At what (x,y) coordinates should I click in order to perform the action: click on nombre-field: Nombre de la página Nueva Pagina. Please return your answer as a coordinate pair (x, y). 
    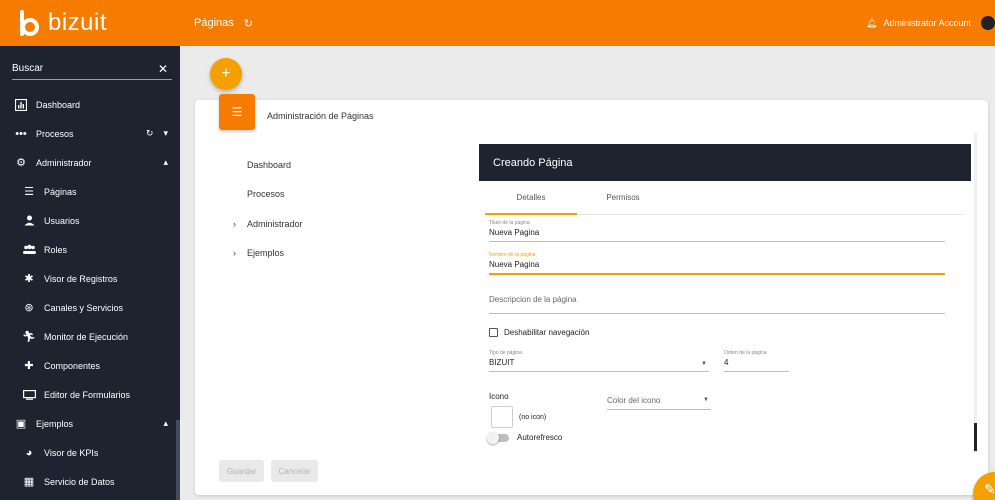
    Looking at the image, I should click on (717, 263).